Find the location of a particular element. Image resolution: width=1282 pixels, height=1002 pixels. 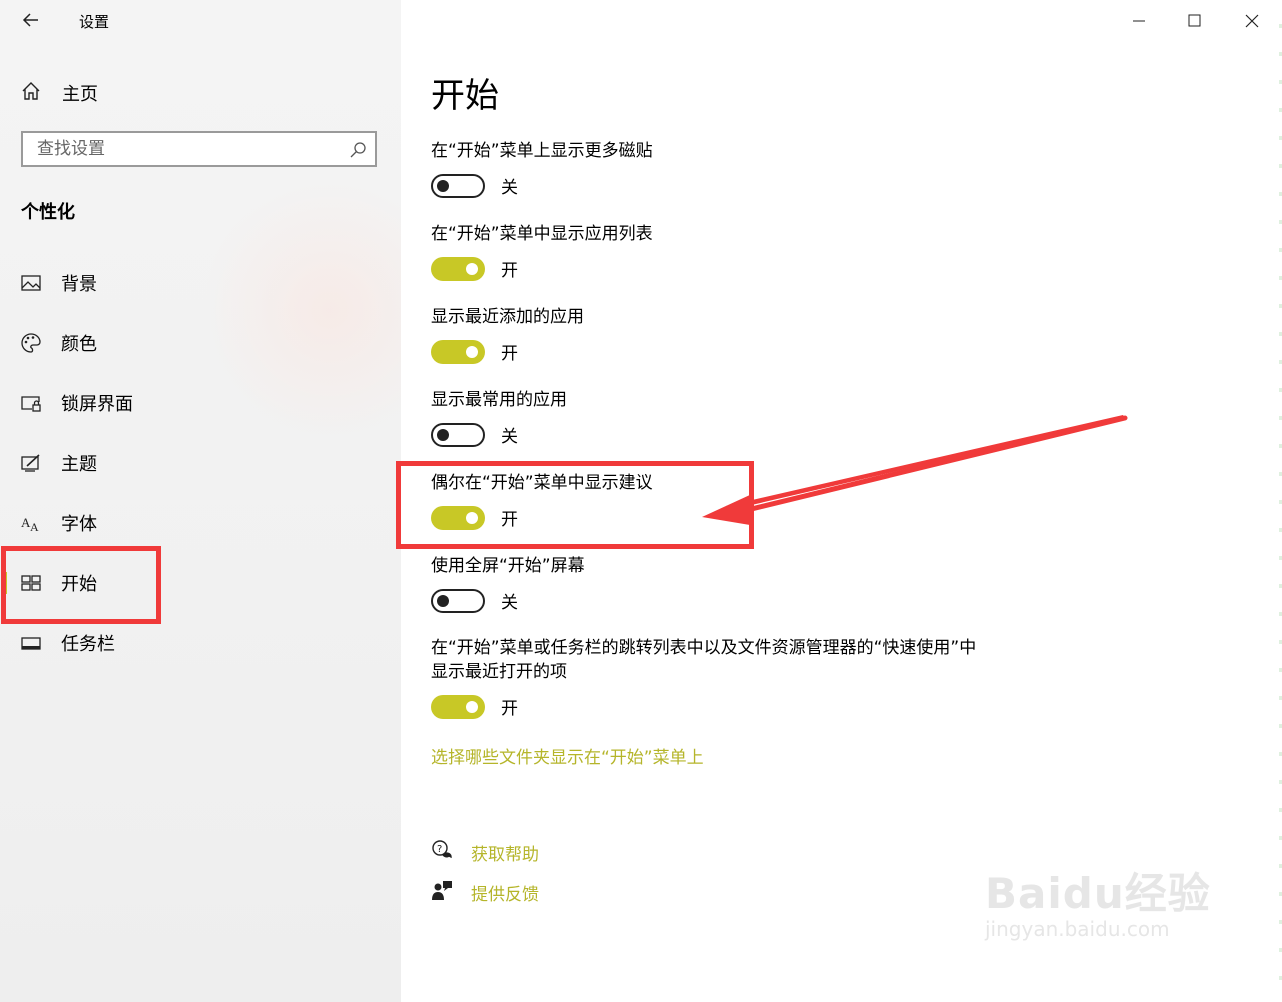

watermark-line1: Baidu经验 is located at coordinates (1098, 893).